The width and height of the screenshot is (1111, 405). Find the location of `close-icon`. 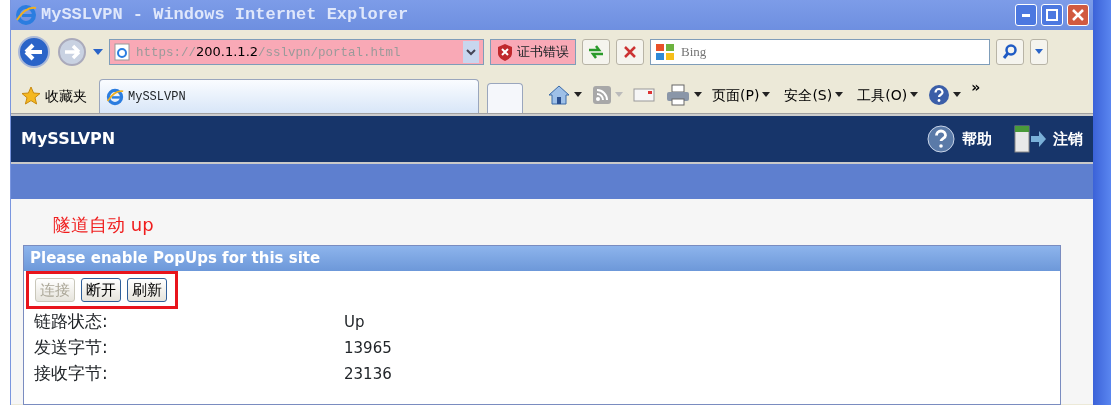

close-icon is located at coordinates (1078, 15).